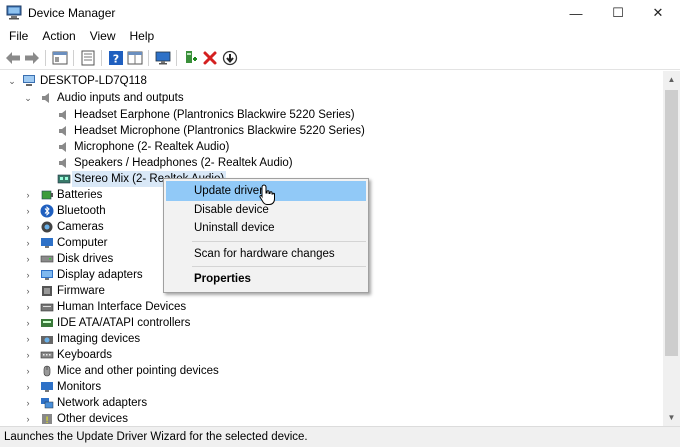 Image resolution: width=680 pixels, height=447 pixels. What do you see at coordinates (103, 36) in the screenshot?
I see `menu-view: View` at bounding box center [103, 36].